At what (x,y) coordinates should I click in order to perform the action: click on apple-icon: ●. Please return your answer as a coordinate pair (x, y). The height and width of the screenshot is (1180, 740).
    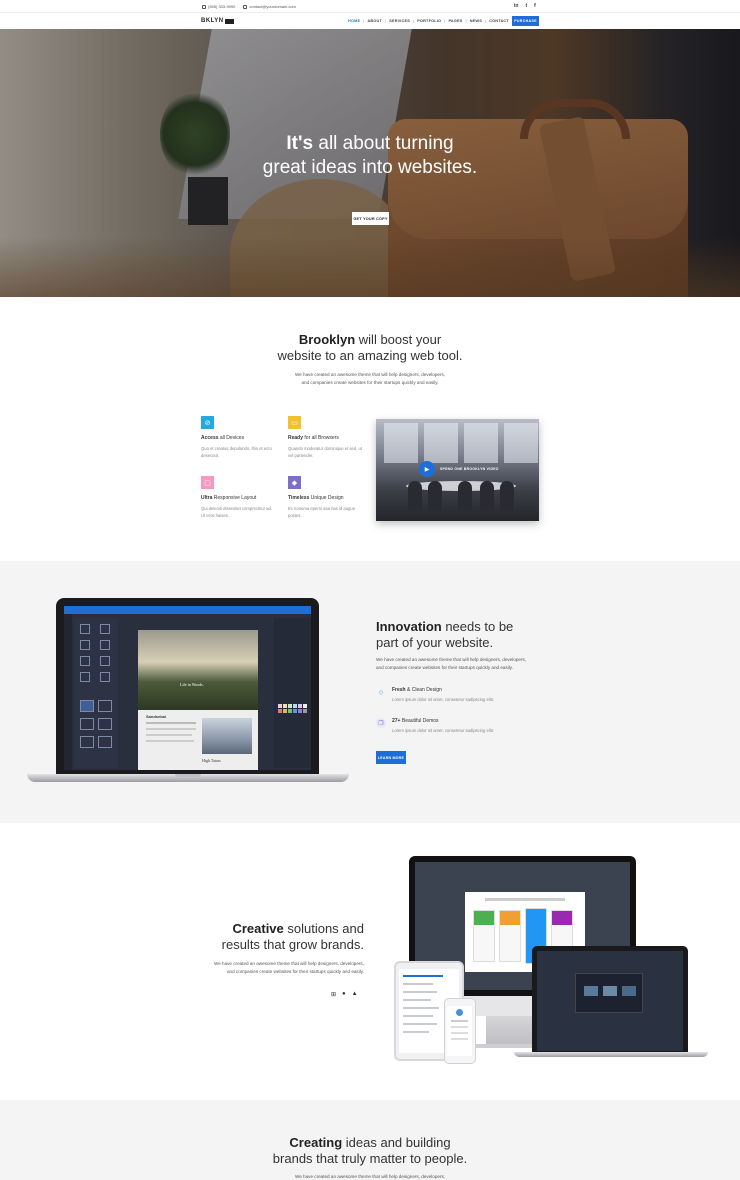
    Looking at the image, I should click on (344, 994).